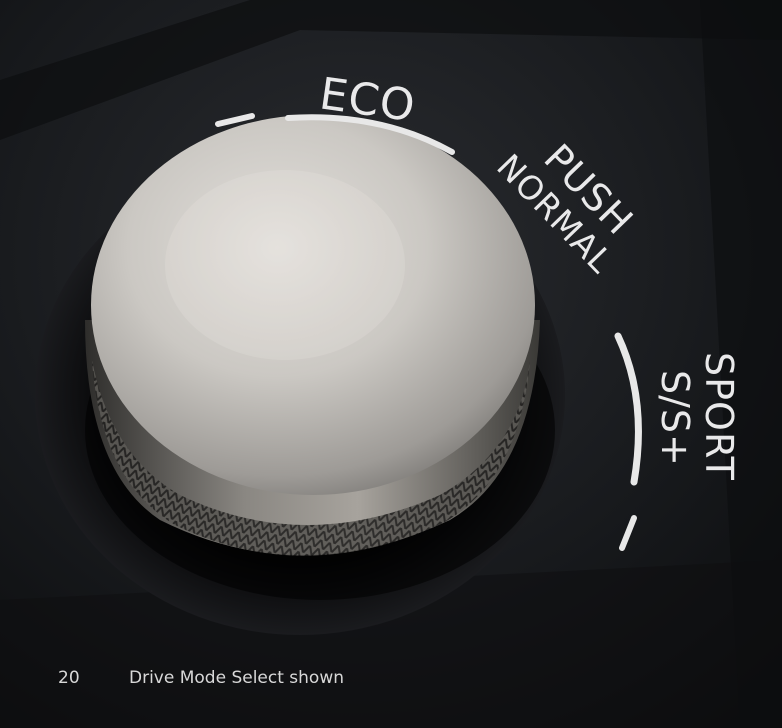  What do you see at coordinates (675, 418) in the screenshot?
I see `sport-modes-label: S/S+` at bounding box center [675, 418].